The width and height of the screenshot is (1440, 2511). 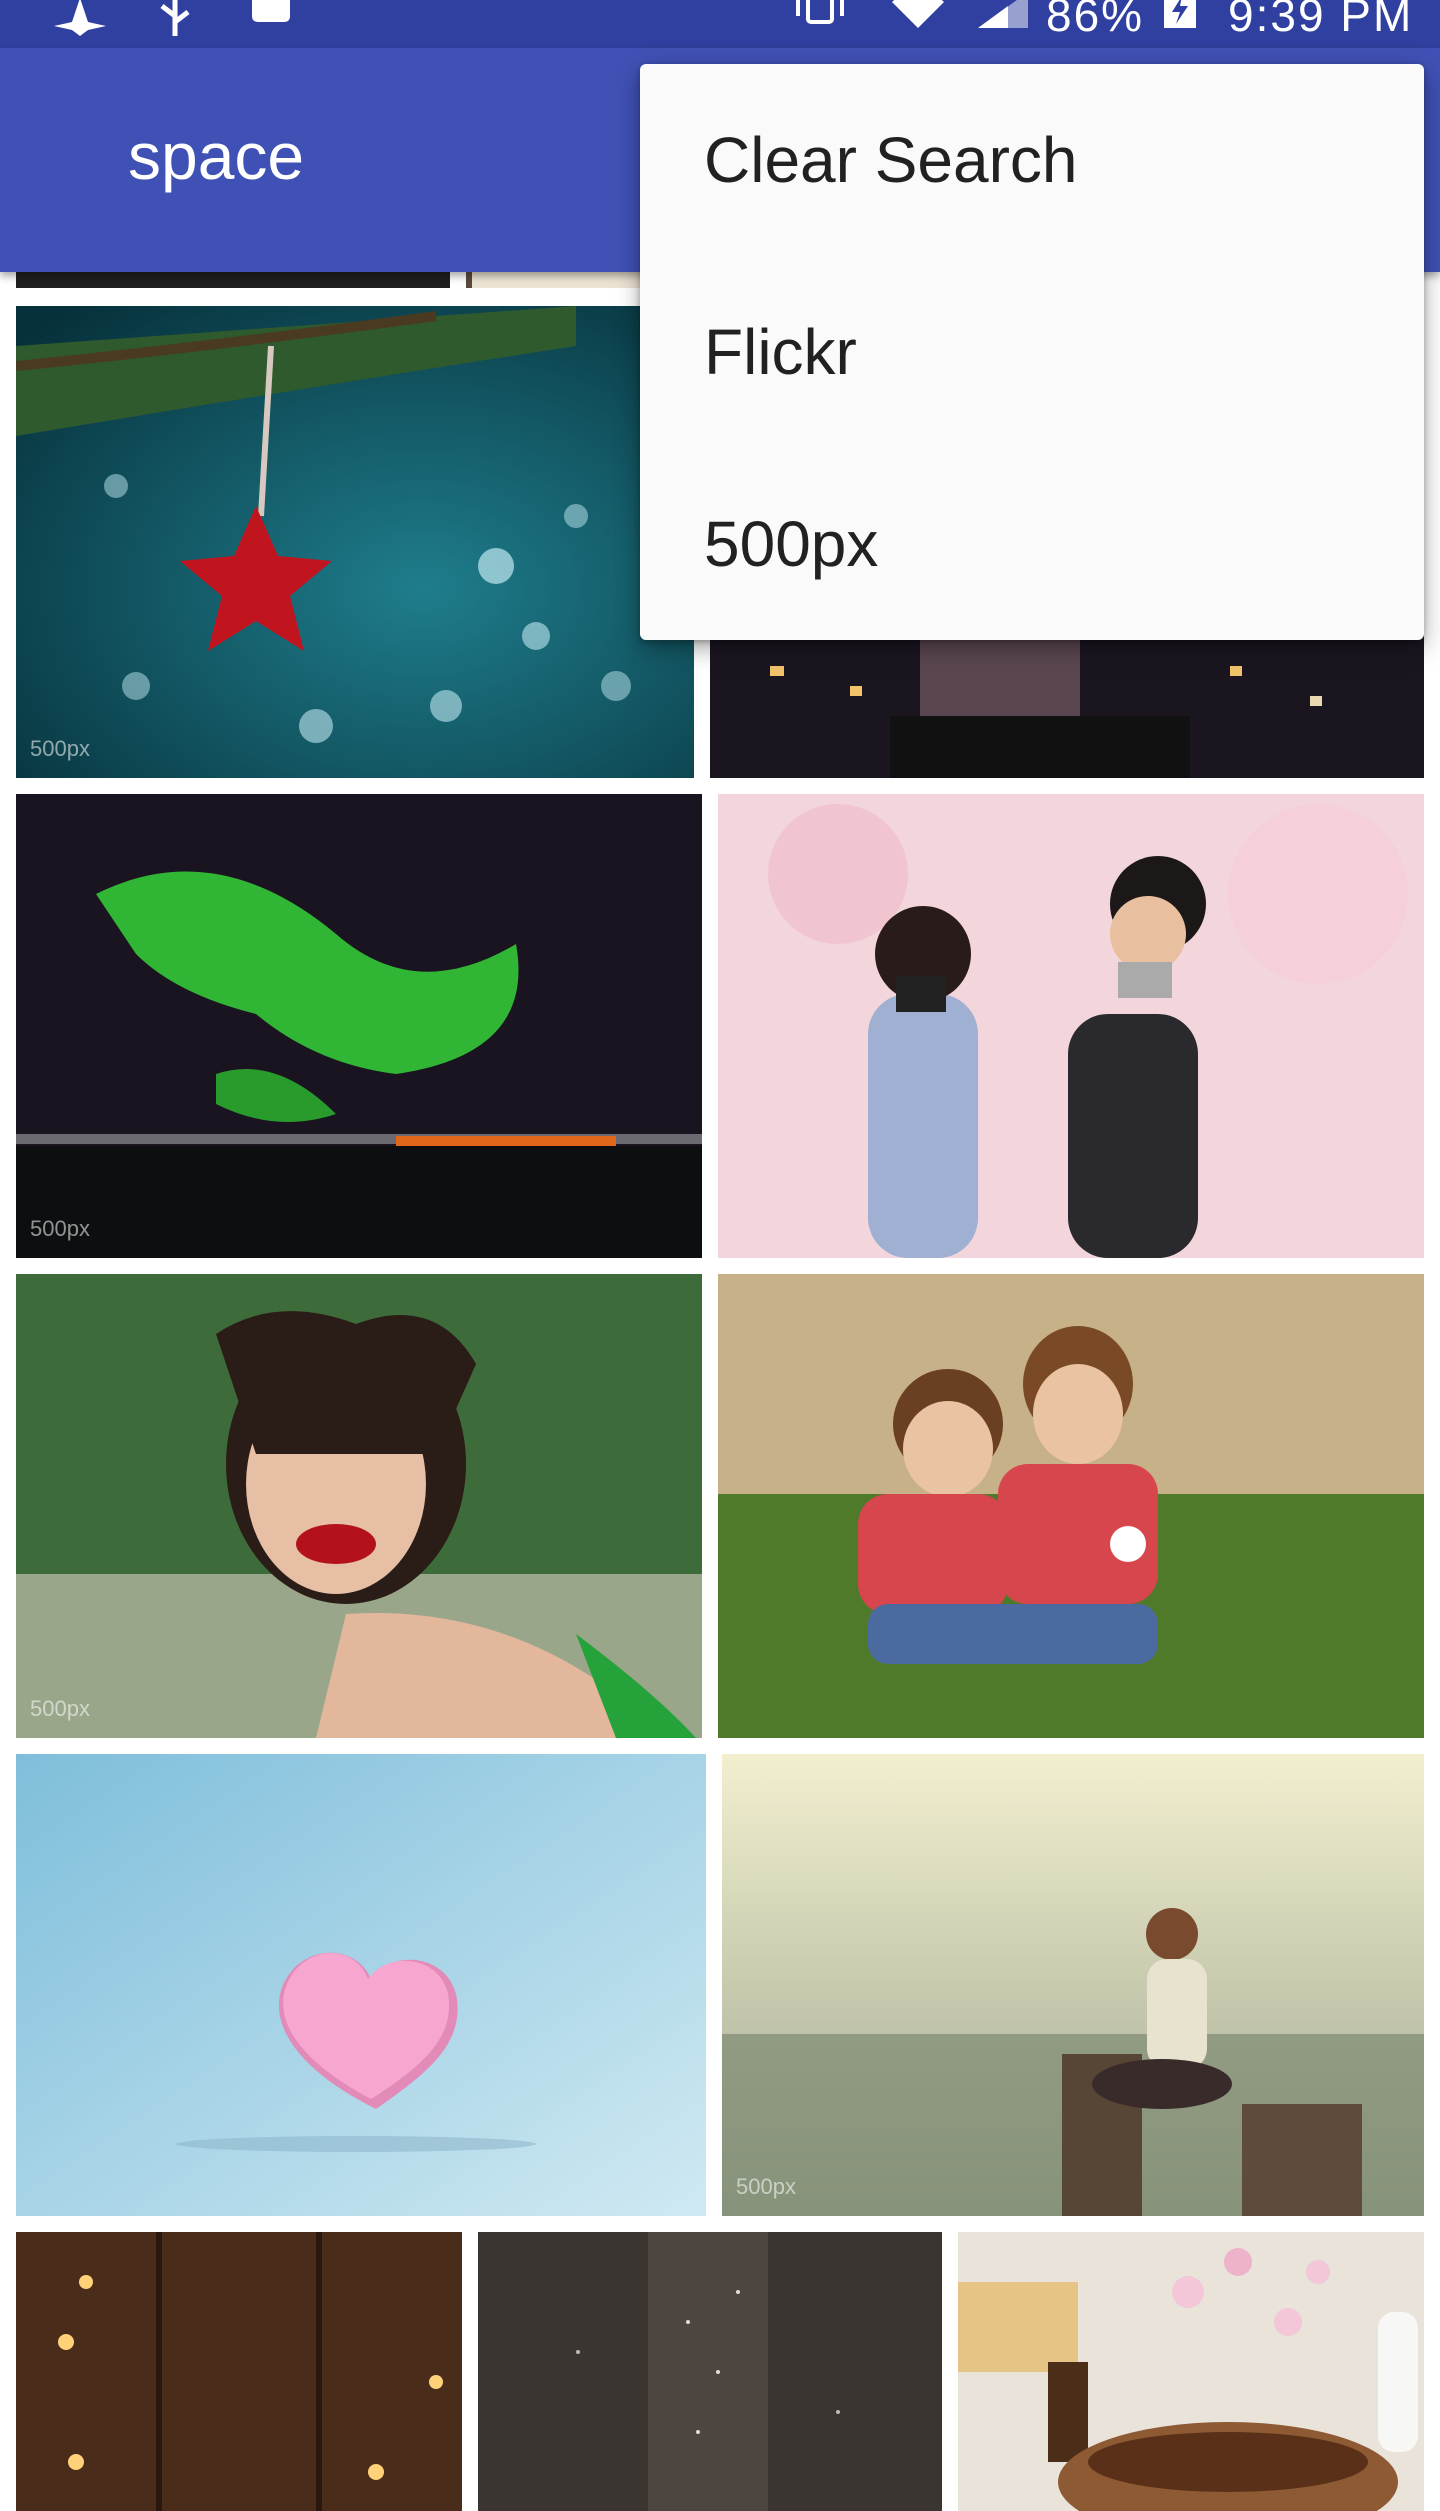 What do you see at coordinates (1032, 160) in the screenshot?
I see `menu-item-clear-search: Clear Search` at bounding box center [1032, 160].